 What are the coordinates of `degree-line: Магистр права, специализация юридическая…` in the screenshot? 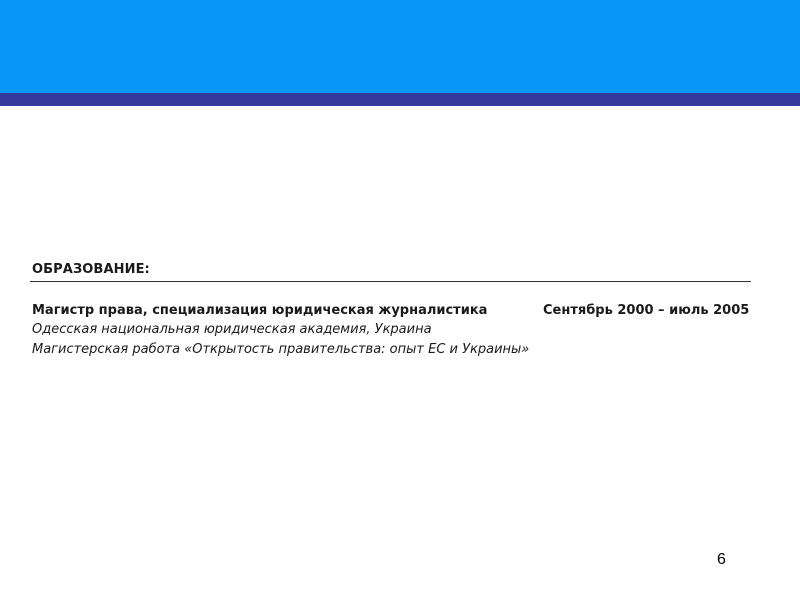 It's located at (390, 312).